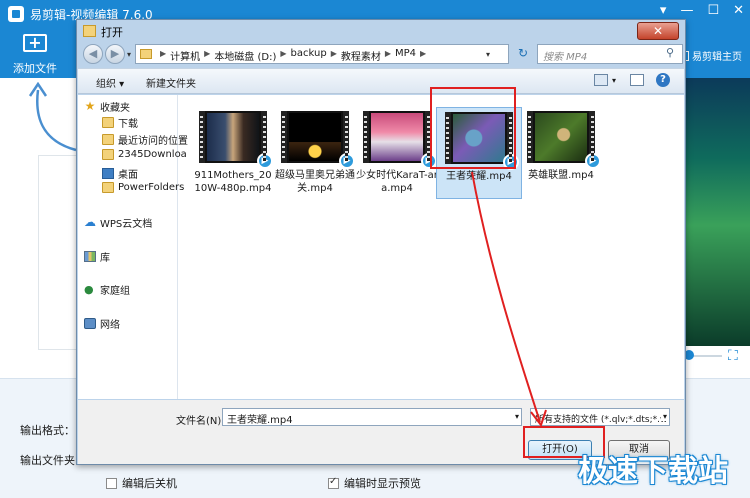 Image resolution: width=750 pixels, height=498 pixels. Describe the element at coordinates (128, 124) in the screenshot. I see `sidebar-item-label: 下载` at that location.